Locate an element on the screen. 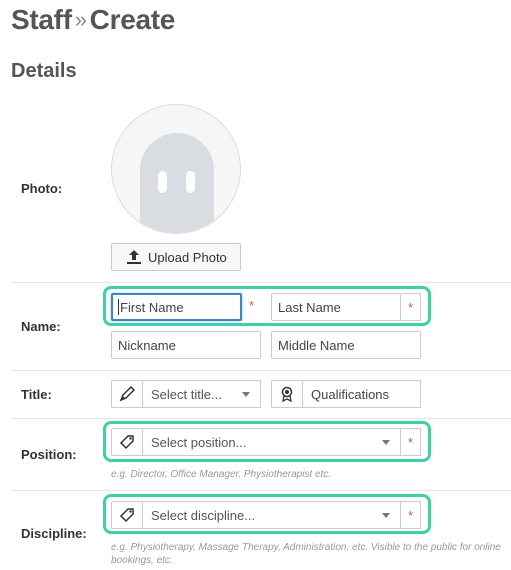  photo-label: Photo: is located at coordinates (42, 188).